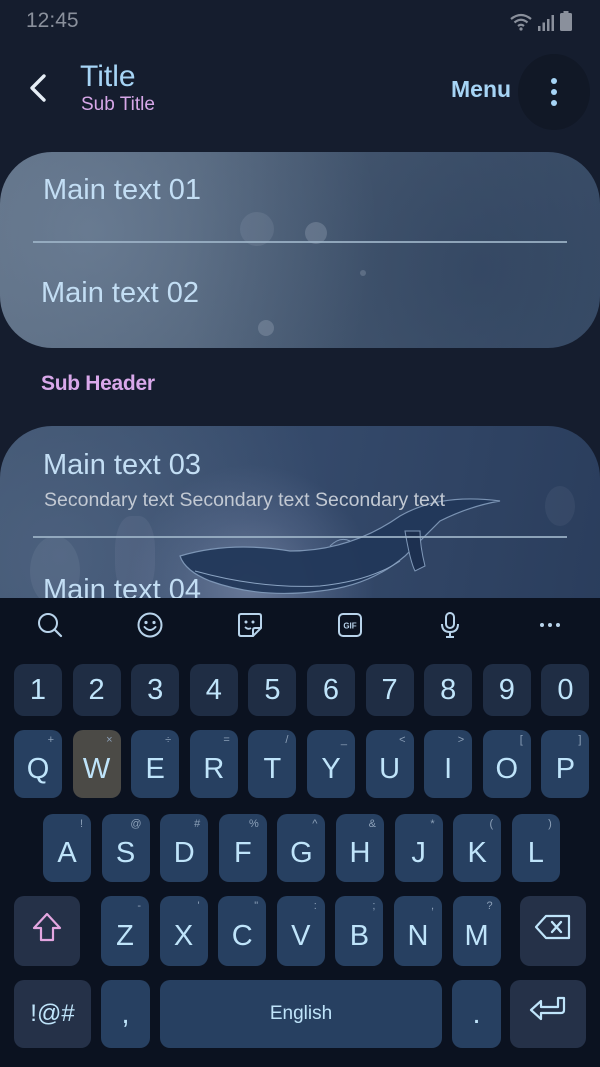 The width and height of the screenshot is (600, 1067). I want to click on key-hint-label: >, so click(461, 740).